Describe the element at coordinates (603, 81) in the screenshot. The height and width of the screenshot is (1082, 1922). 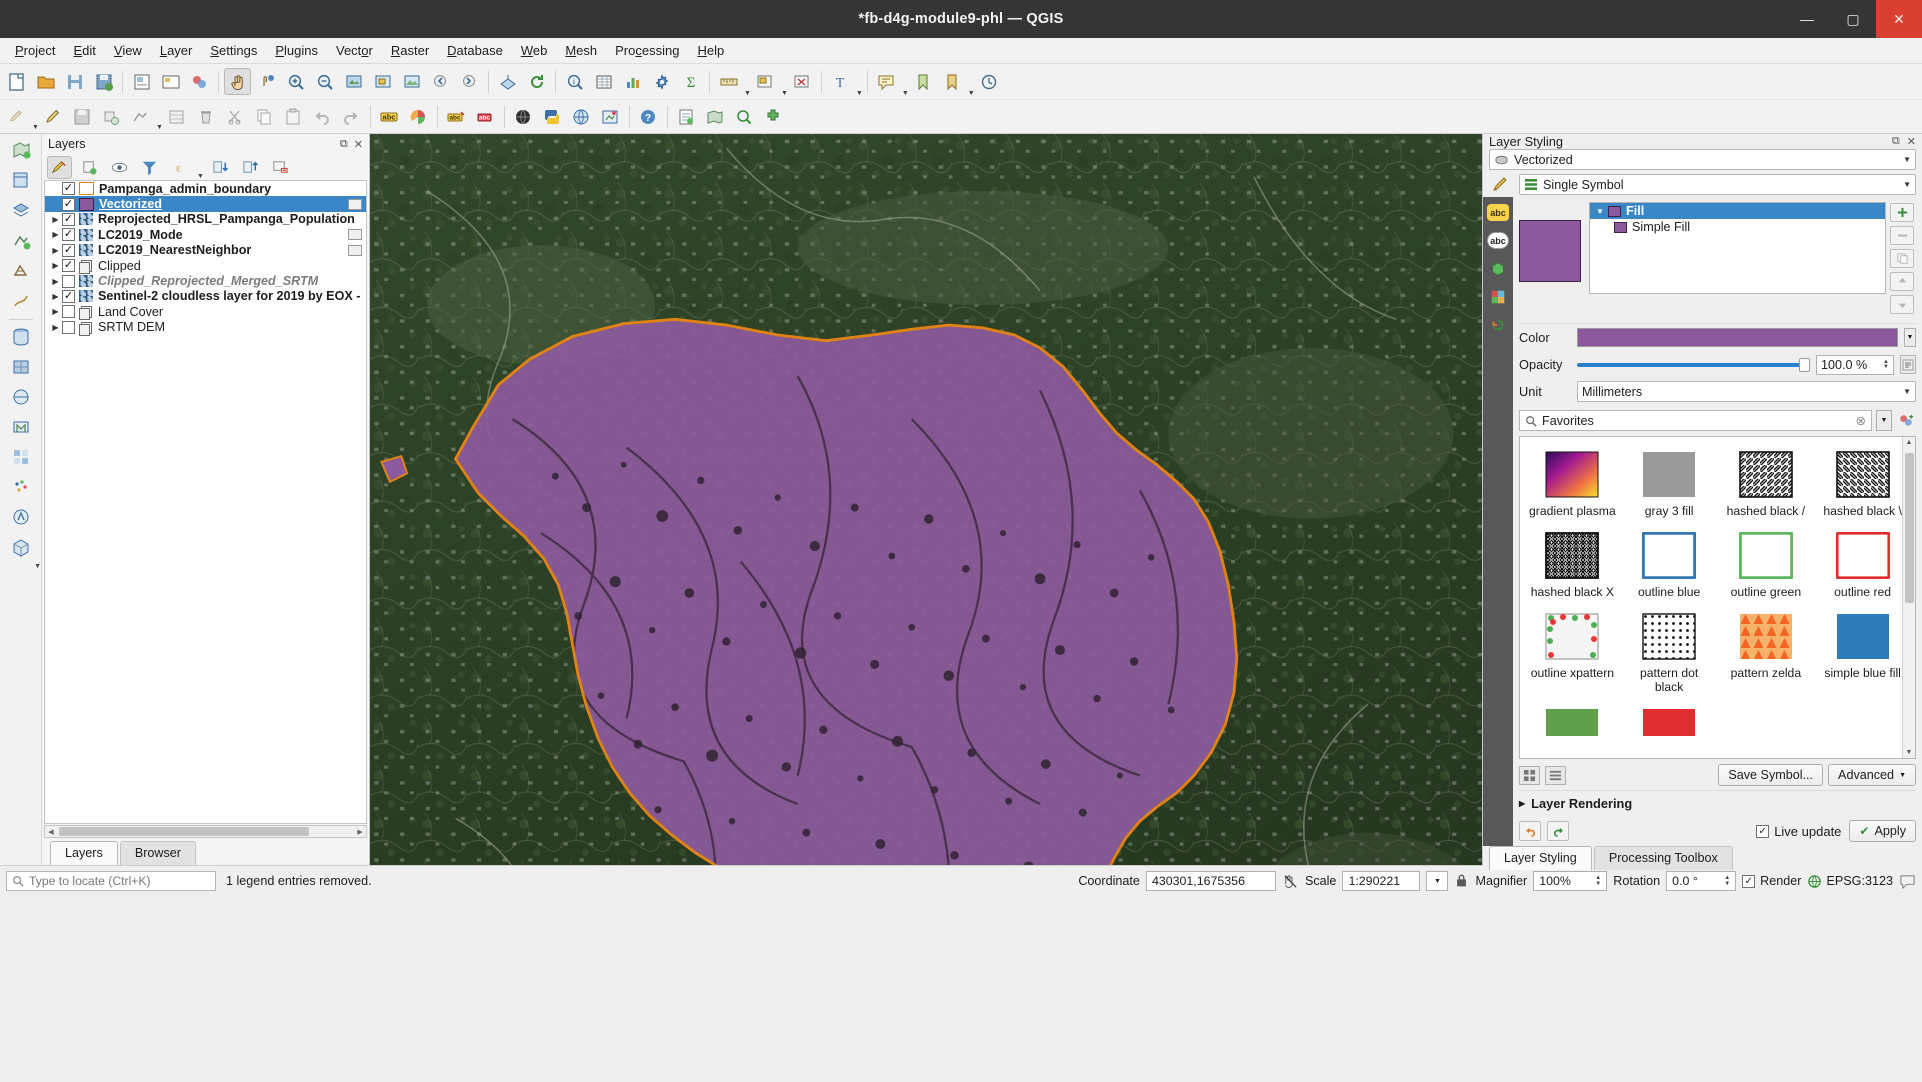
I see `open-attribute-table-icon` at that location.